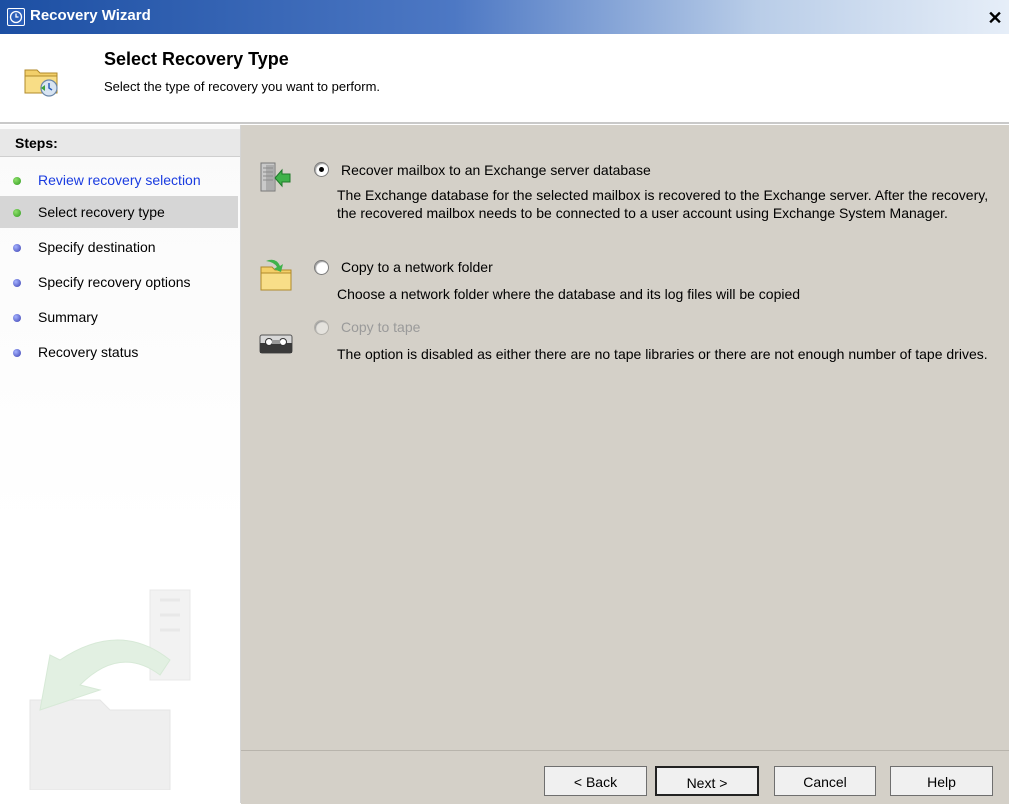 The height and width of the screenshot is (804, 1009). I want to click on recovery-watermark-icon, so click(120, 685).